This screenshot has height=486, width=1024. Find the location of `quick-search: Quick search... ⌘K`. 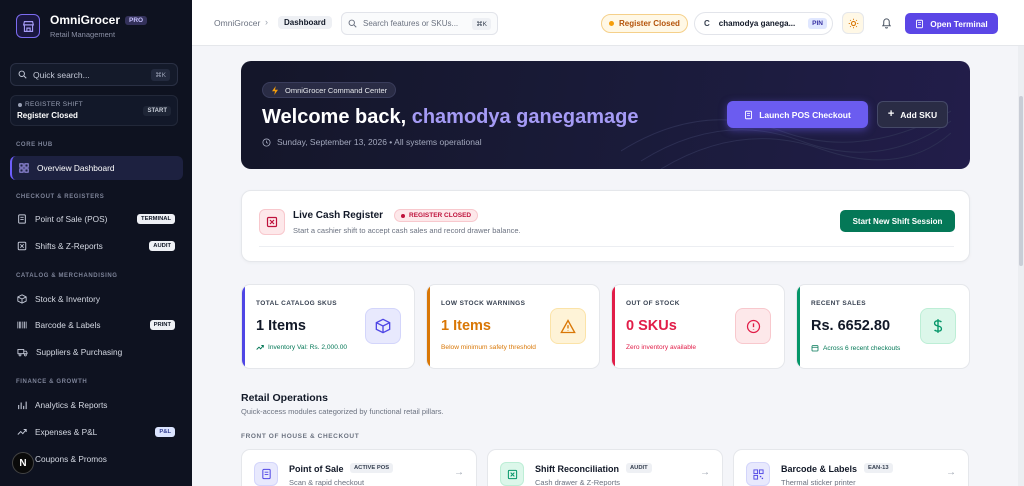

quick-search: Quick search... ⌘K is located at coordinates (94, 74).